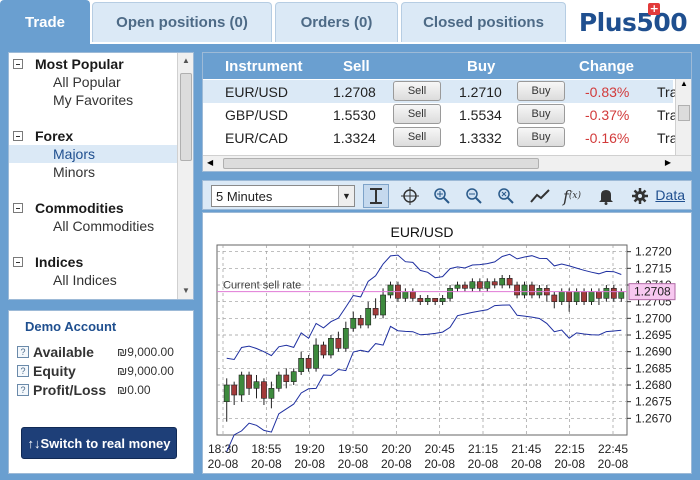  I want to click on menu-group-title: Forex, so click(54, 136).